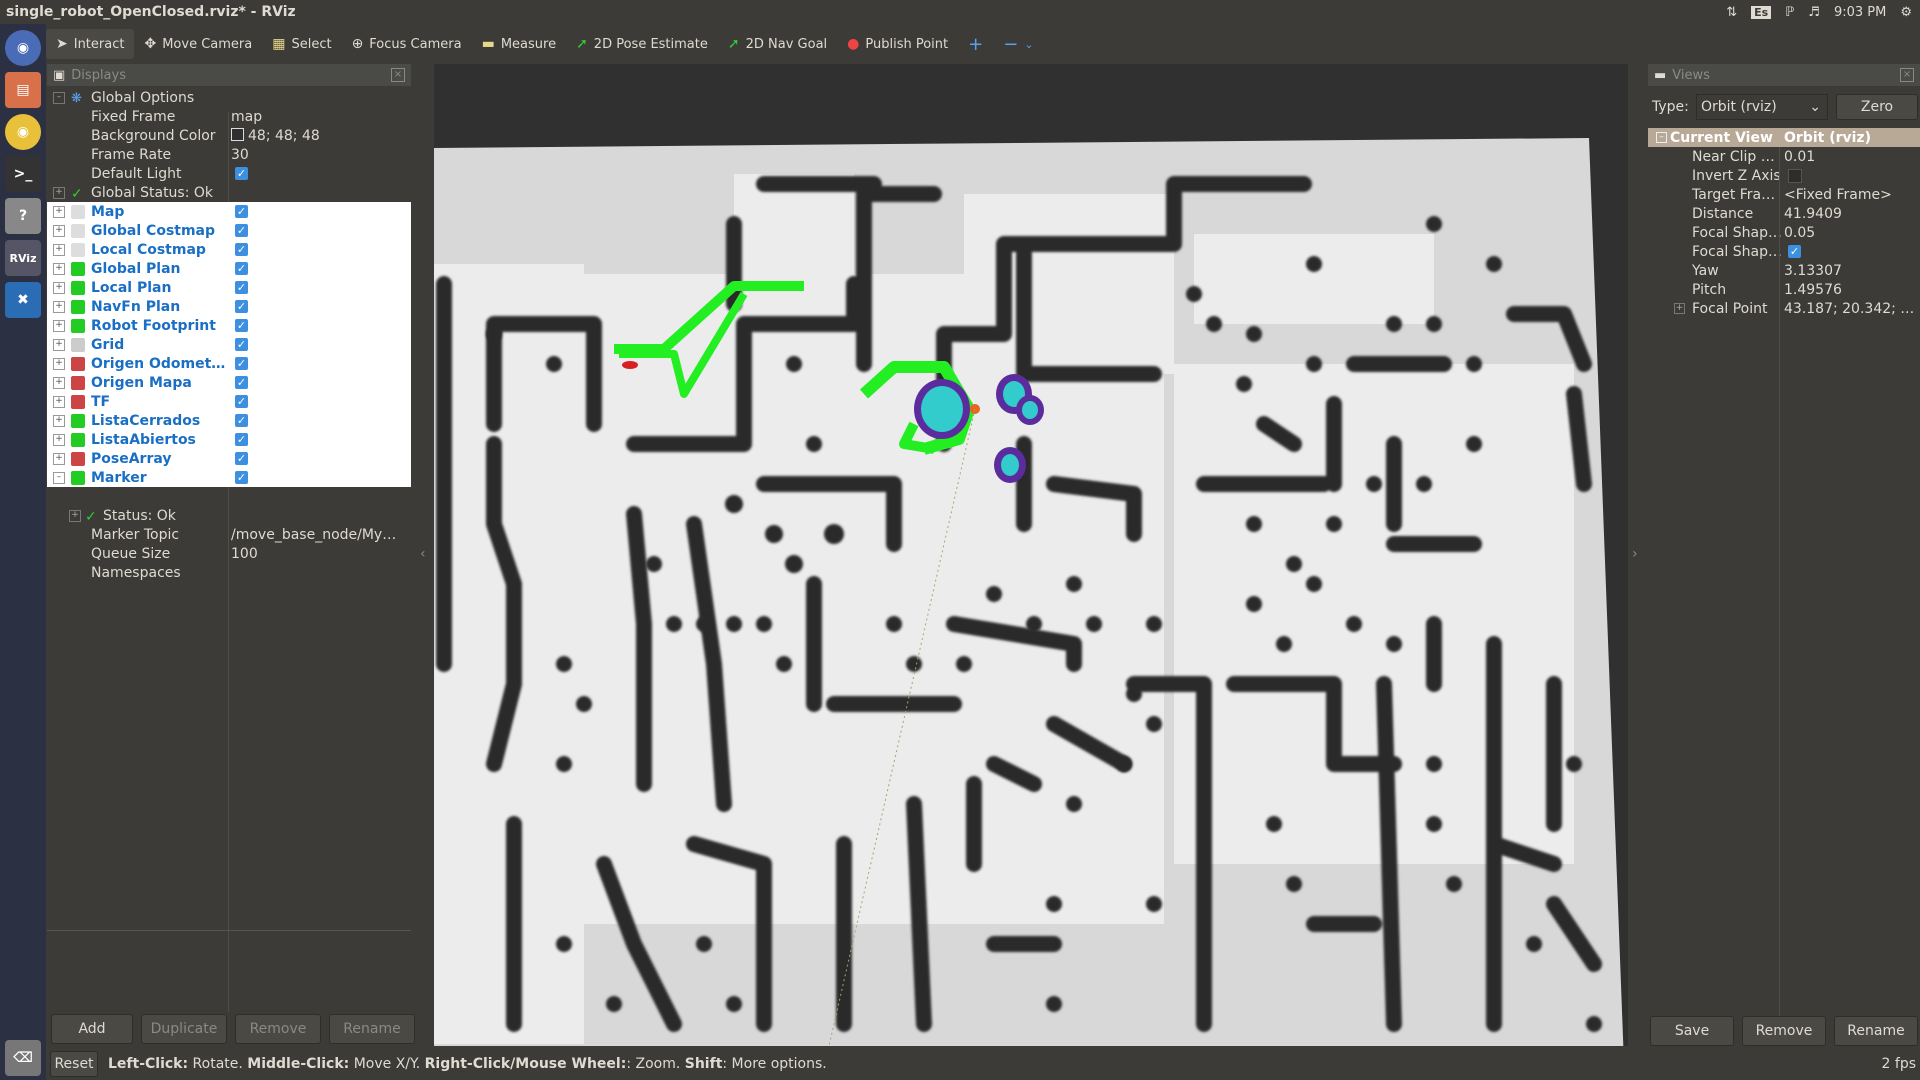  I want to click on bluetooth-icon: ℙ, so click(1789, 12).